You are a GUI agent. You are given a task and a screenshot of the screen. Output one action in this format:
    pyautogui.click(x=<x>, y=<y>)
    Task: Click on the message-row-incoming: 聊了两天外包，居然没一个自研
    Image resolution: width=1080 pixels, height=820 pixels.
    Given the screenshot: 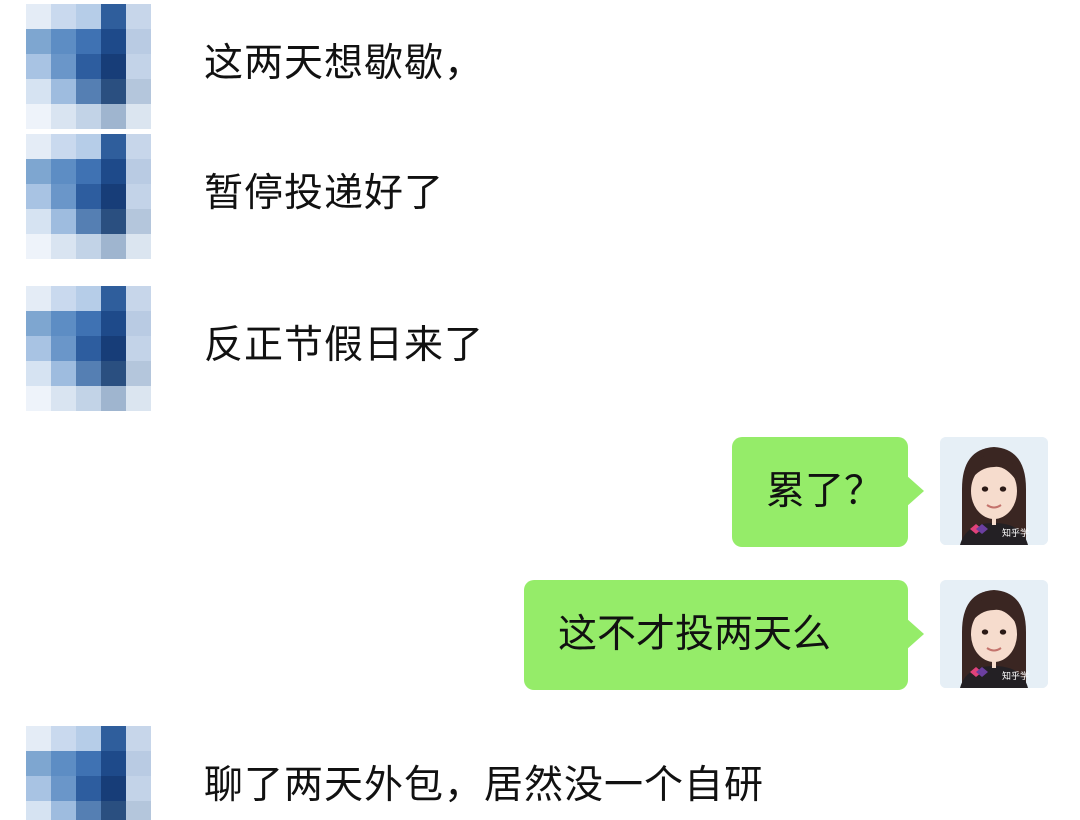 What is the action you would take?
    pyautogui.click(x=526, y=773)
    